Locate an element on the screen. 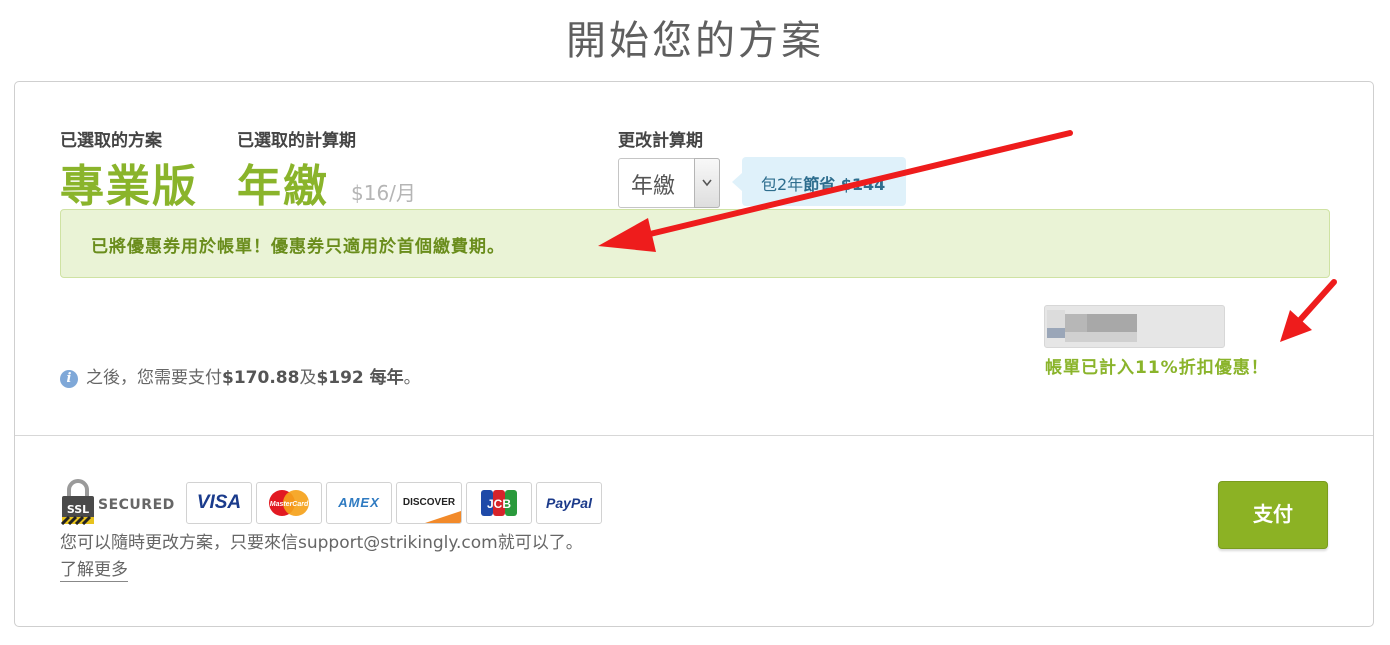  amex-logo: AMEX is located at coordinates (359, 503).